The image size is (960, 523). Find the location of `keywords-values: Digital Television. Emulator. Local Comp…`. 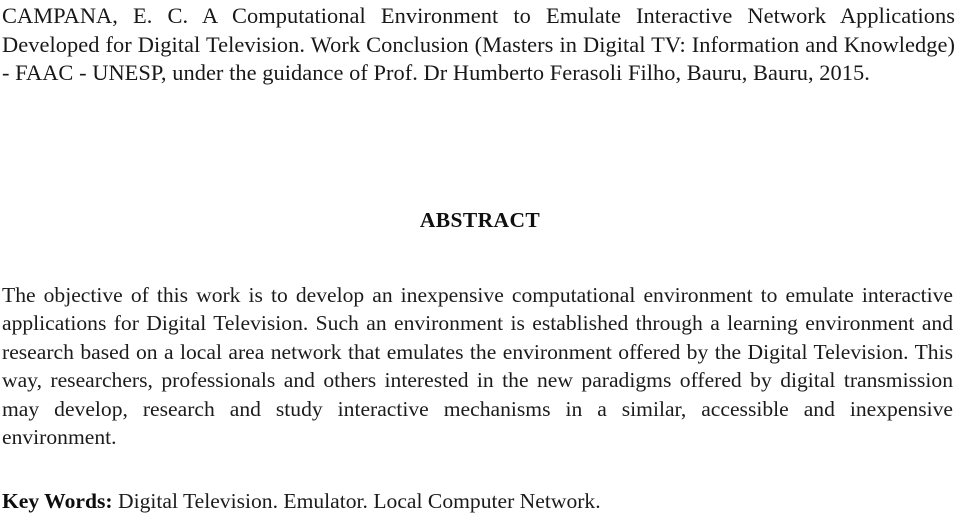

keywords-values: Digital Television. Emulator. Local Comp… is located at coordinates (356, 501).